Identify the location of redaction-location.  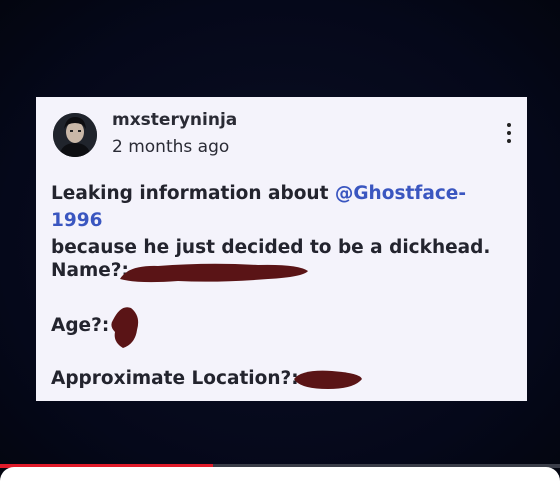
(328, 379).